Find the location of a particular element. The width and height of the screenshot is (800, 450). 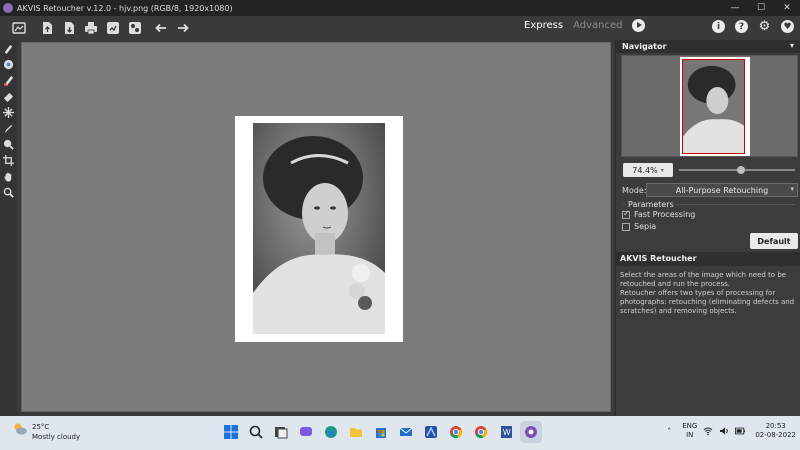

sepia-row: Sepia is located at coordinates (639, 226).